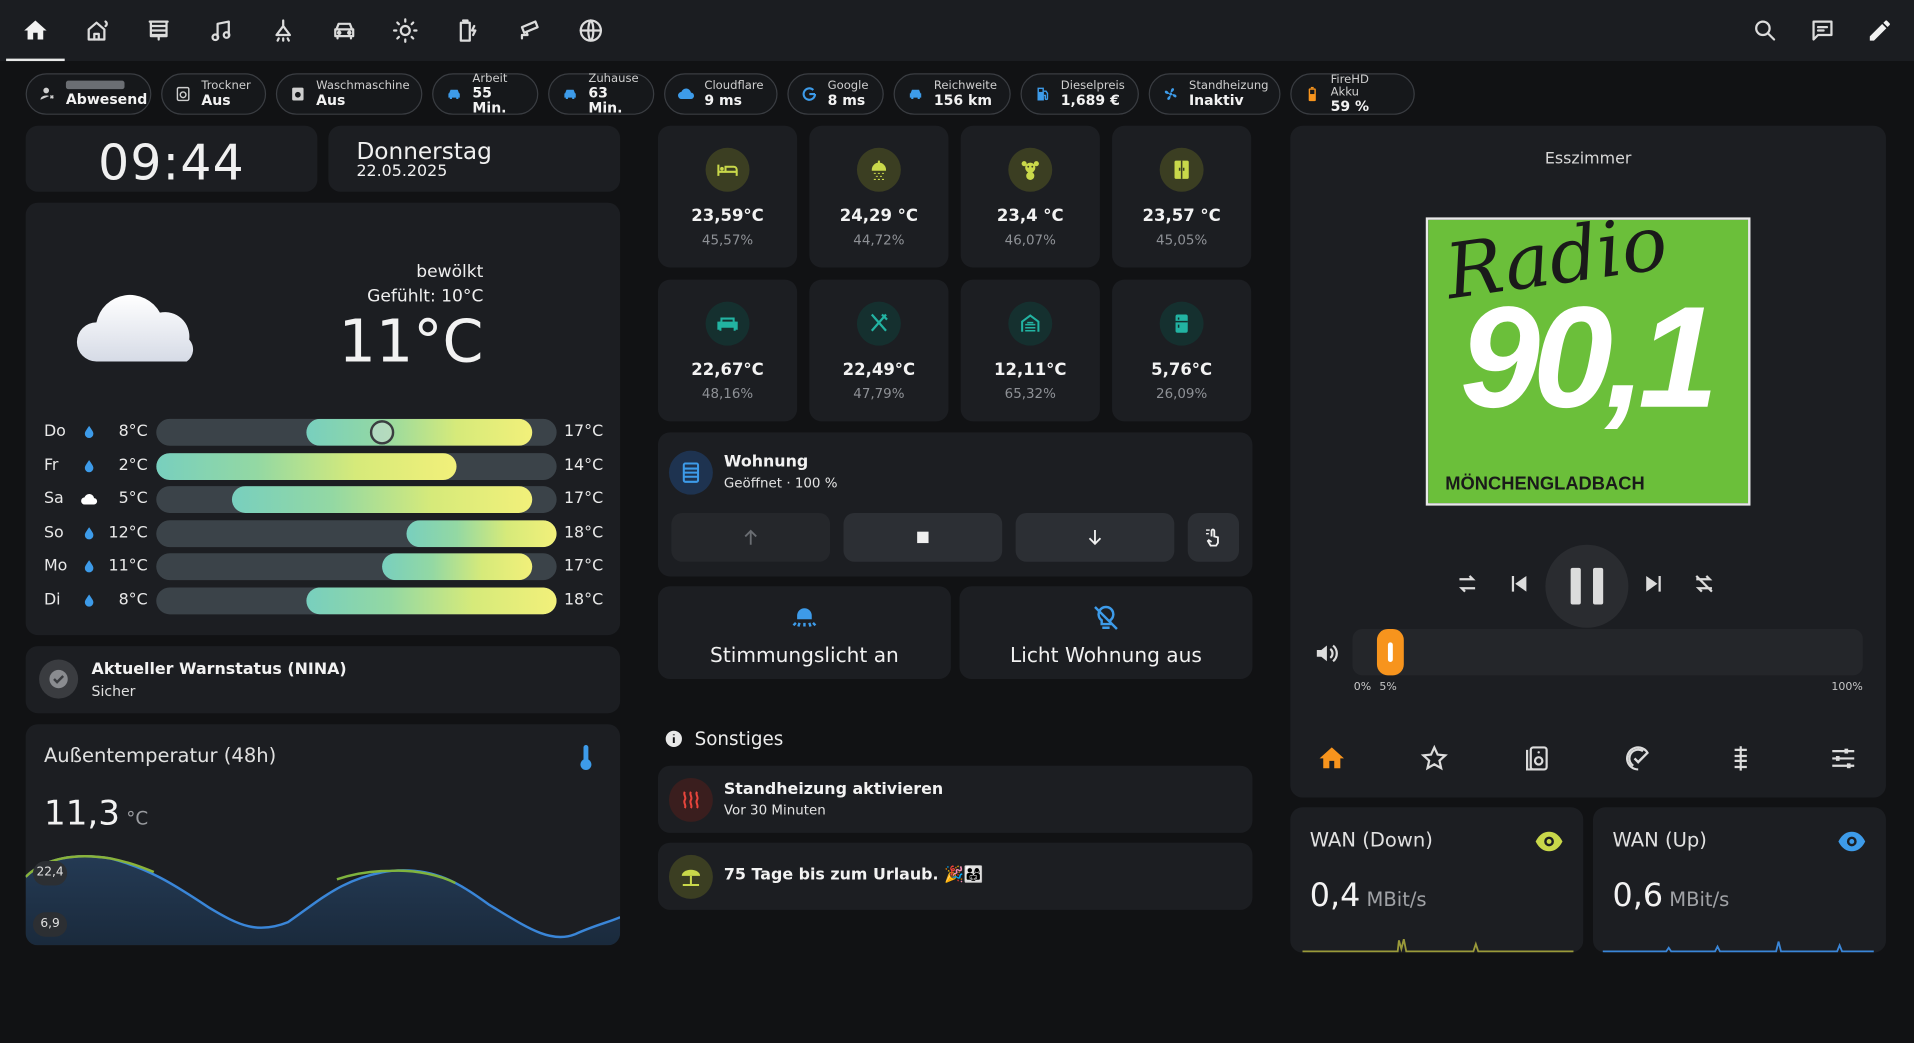  I want to click on skip-previous-icon, so click(1519, 583).